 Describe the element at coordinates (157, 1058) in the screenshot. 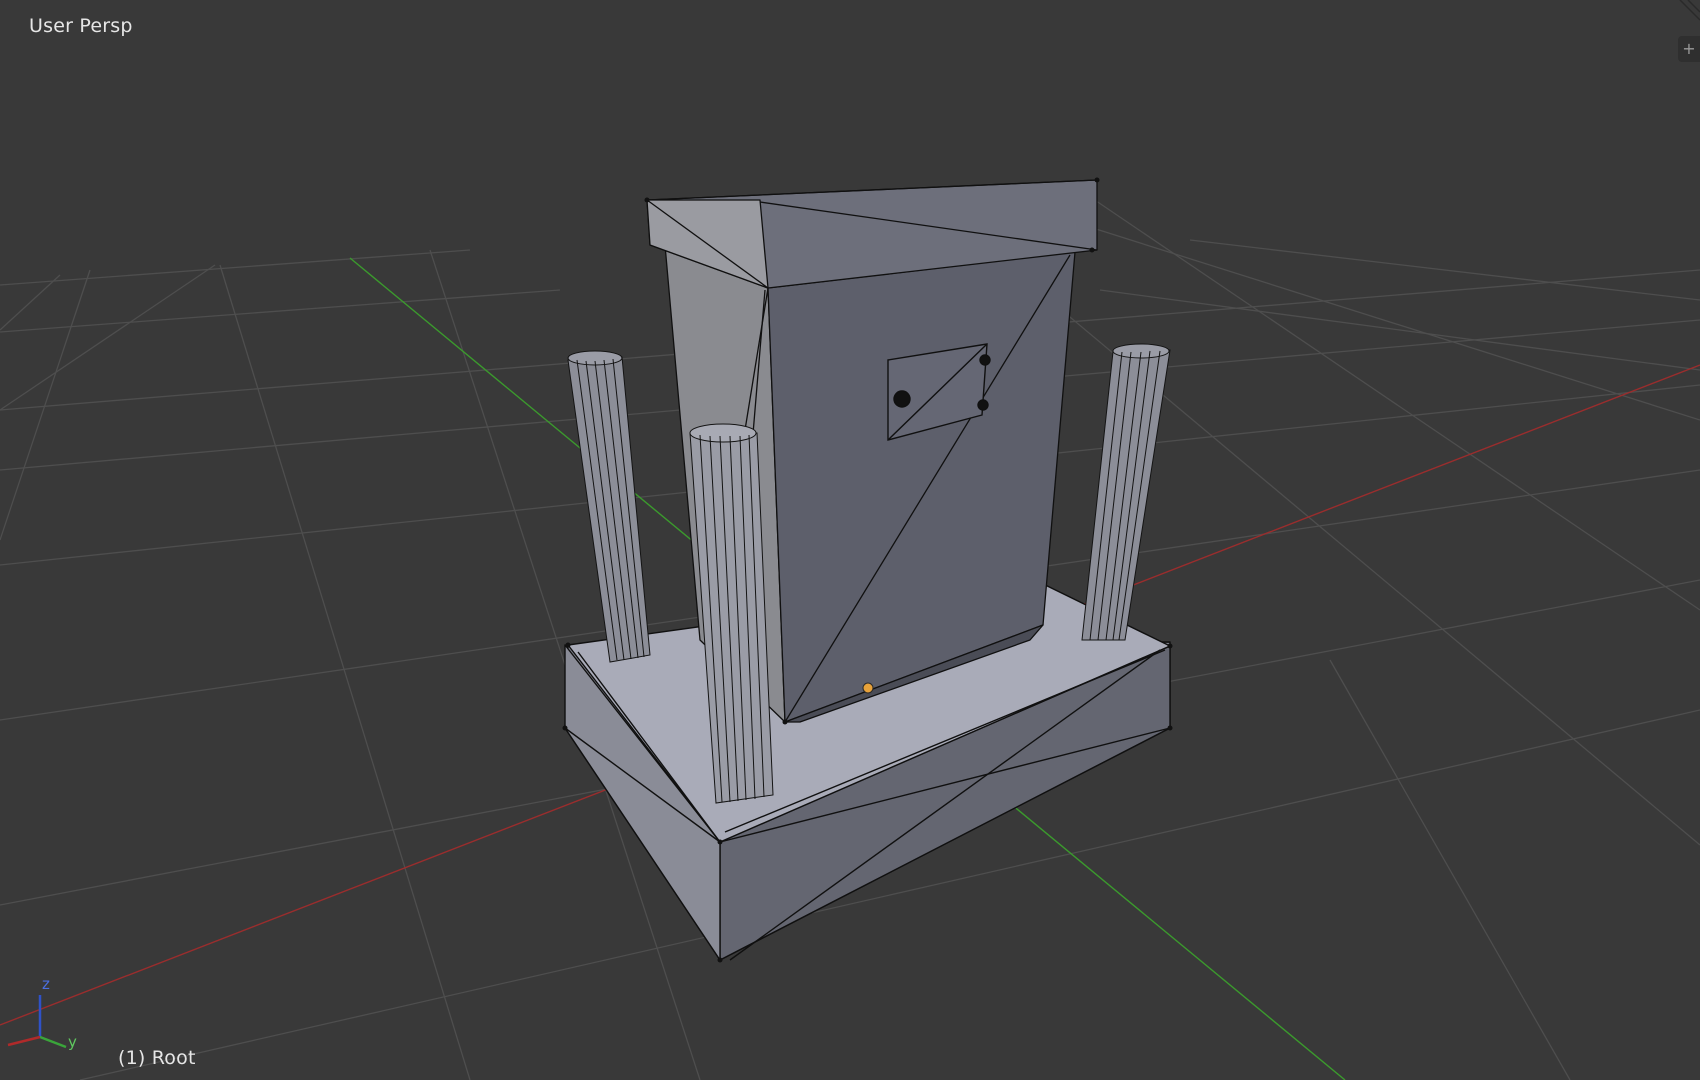

I see `active-object-label: (1) Root` at that location.